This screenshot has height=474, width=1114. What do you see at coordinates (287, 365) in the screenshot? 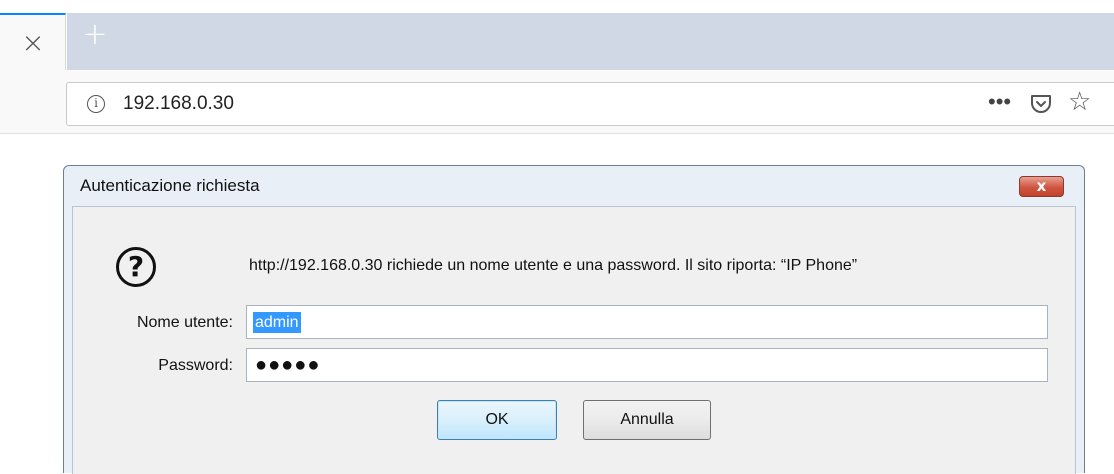
I see `password-value: ●●●●●` at bounding box center [287, 365].